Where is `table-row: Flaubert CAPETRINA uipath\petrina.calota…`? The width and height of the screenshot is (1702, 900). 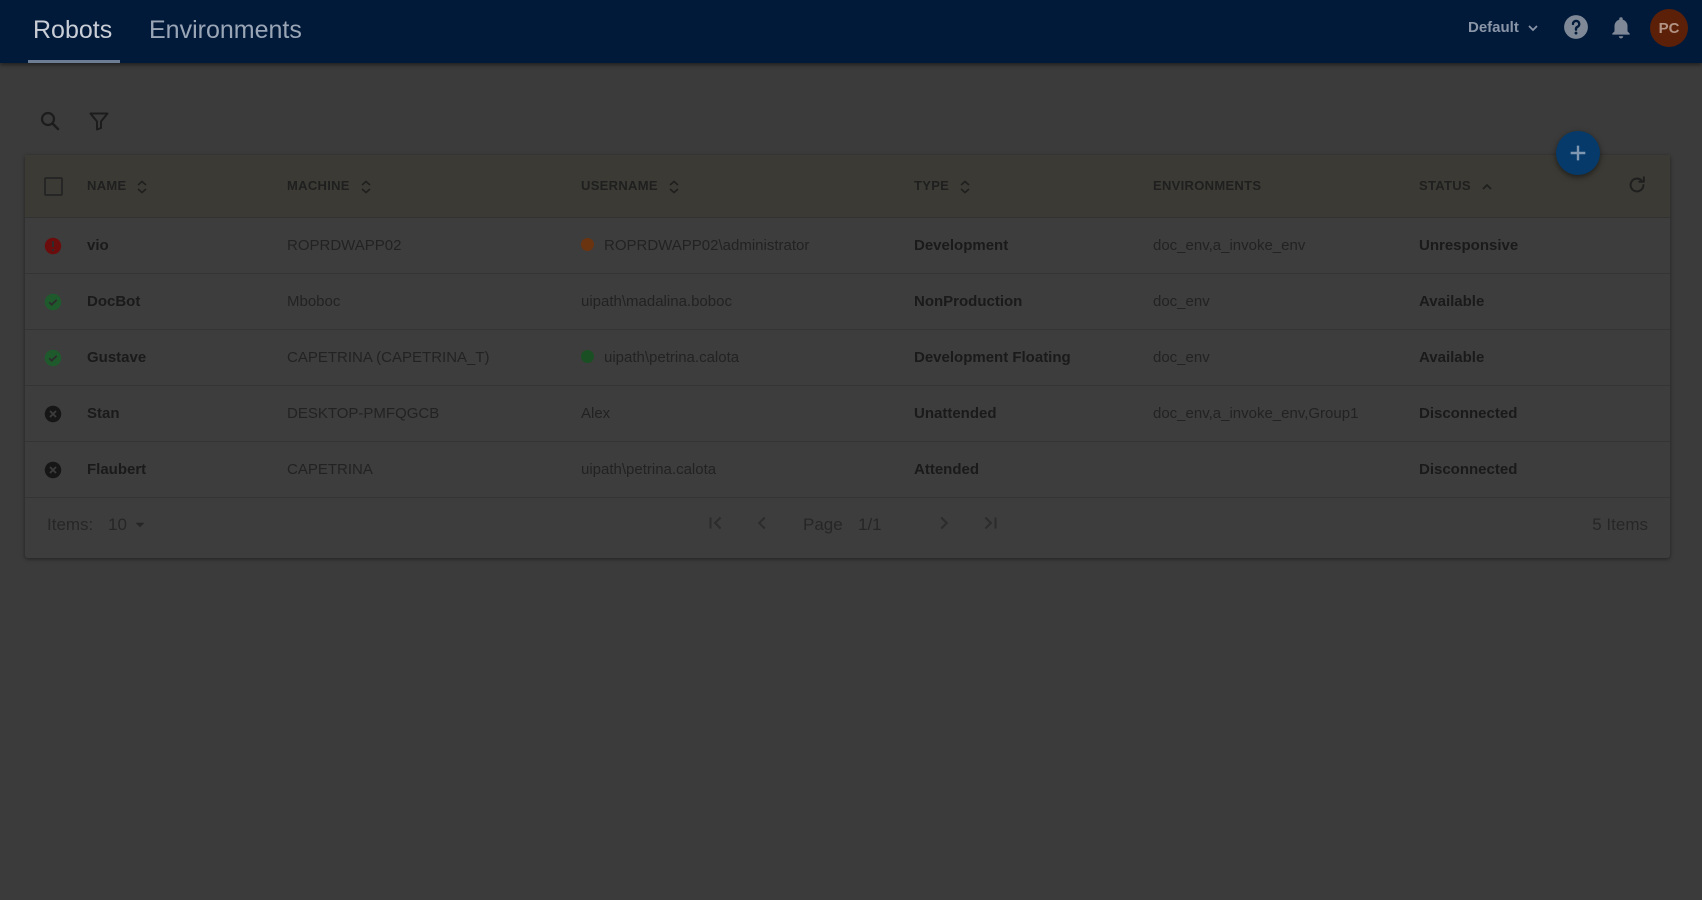 table-row: Flaubert CAPETRINA uipath\petrina.calota… is located at coordinates (847, 470).